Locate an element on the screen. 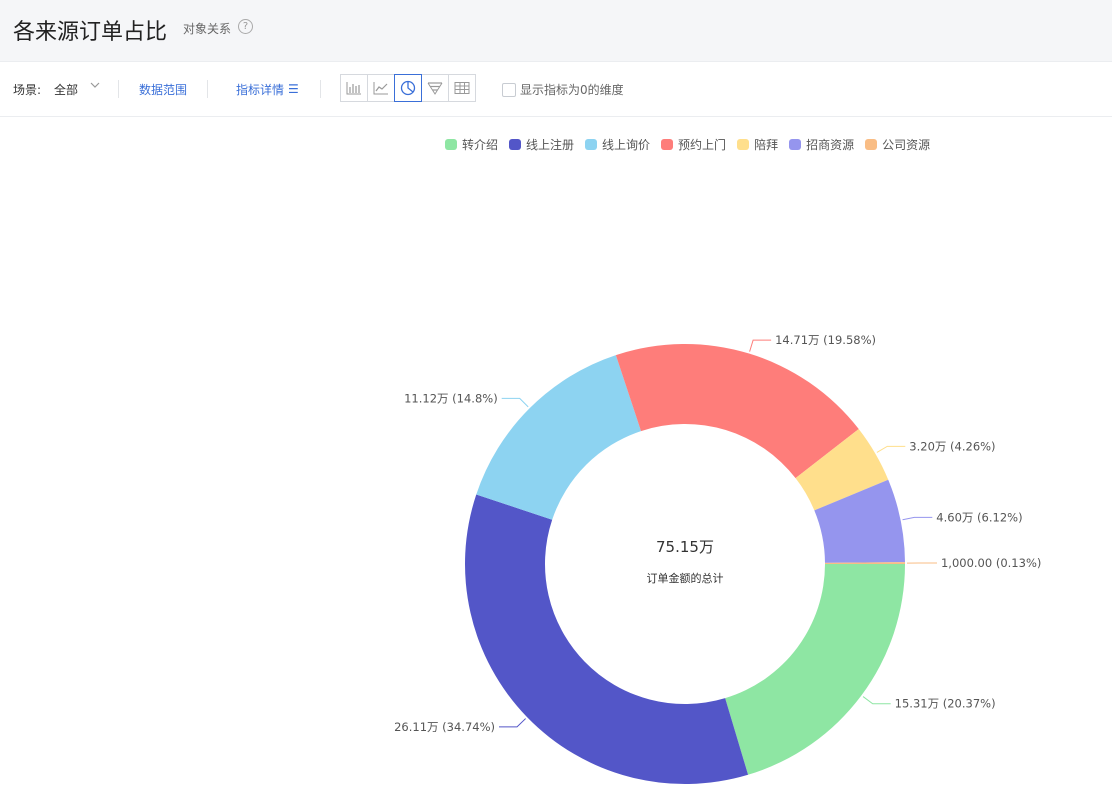 This screenshot has height=806, width=1112. pie-chart-icon is located at coordinates (408, 88).